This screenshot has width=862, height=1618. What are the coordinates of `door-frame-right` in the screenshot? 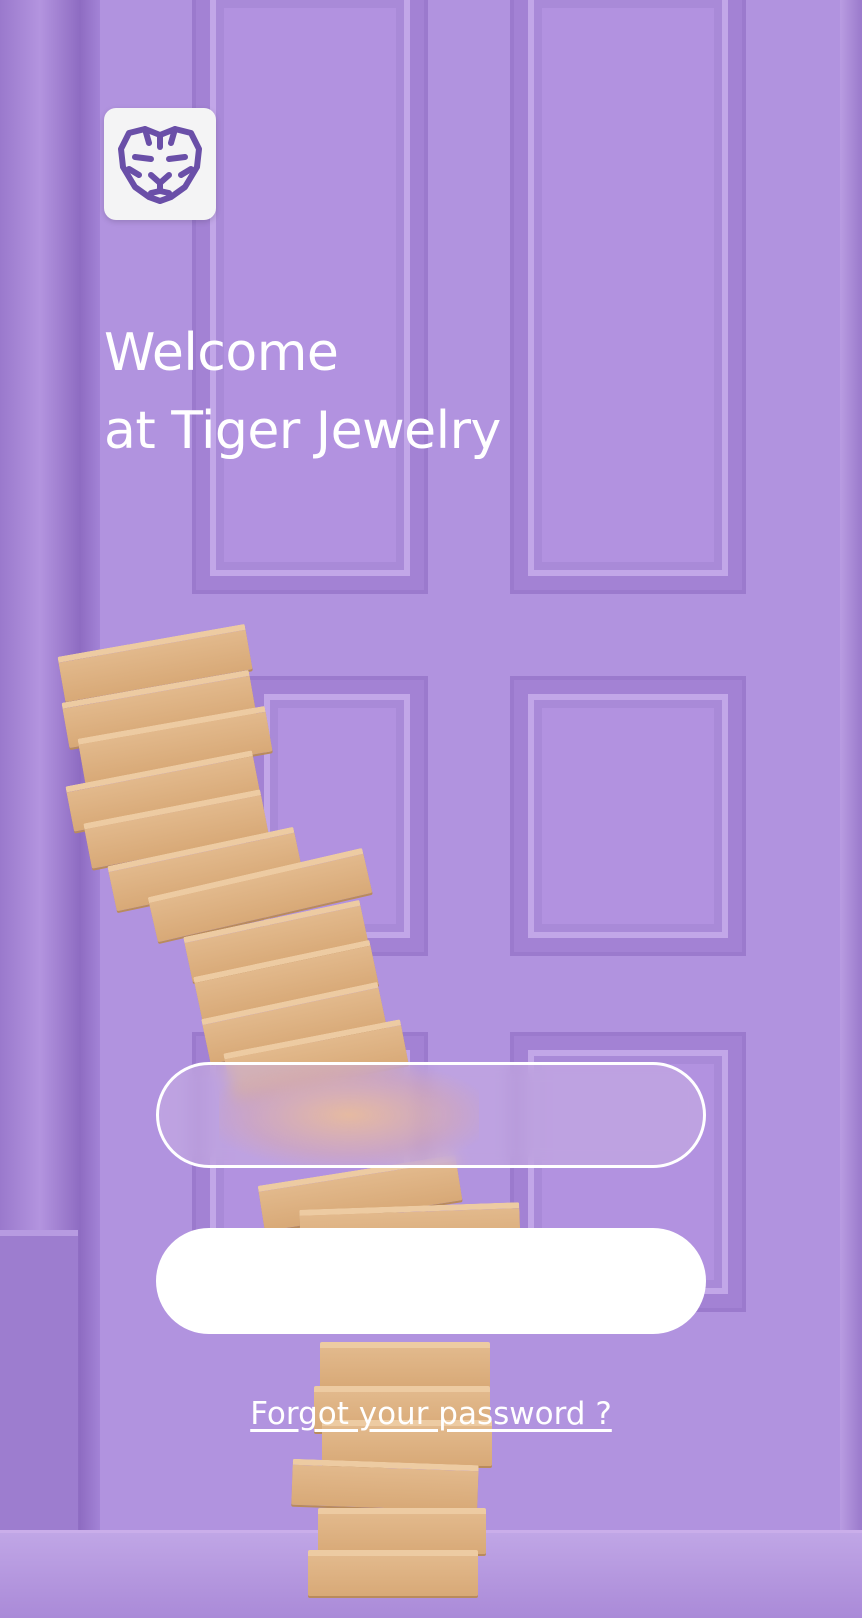 It's located at (851, 809).